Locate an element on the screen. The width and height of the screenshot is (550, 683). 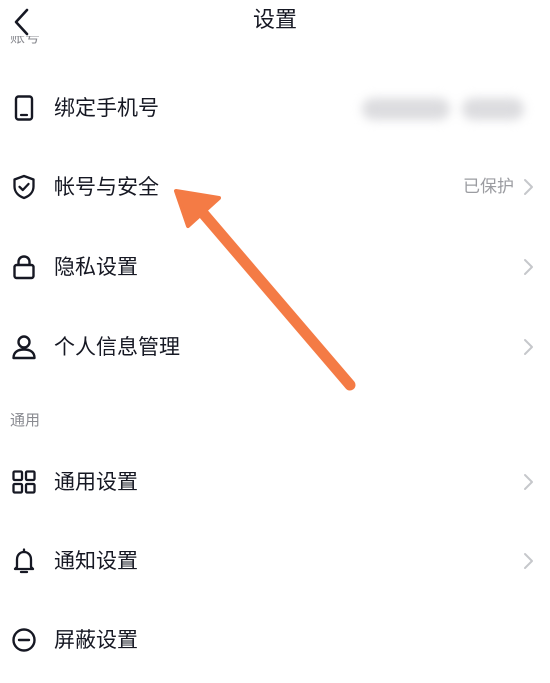
settings-row-block: 屏蔽设置 is located at coordinates (275, 640).